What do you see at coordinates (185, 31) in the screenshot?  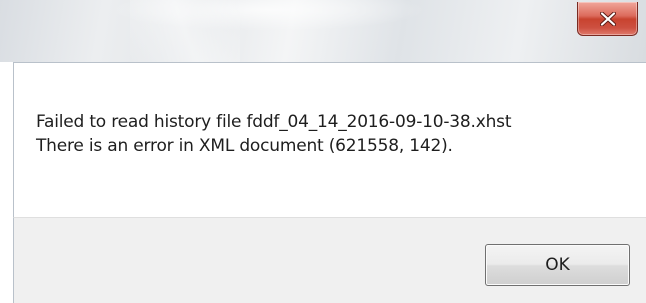 I see `title-bar-glare` at bounding box center [185, 31].